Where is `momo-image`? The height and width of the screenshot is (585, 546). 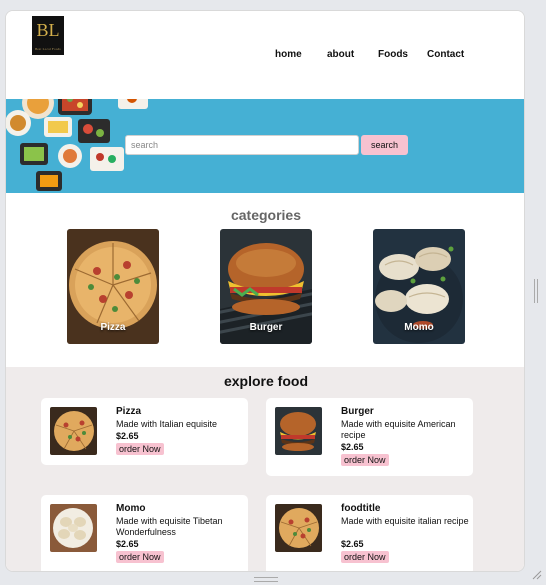
momo-image is located at coordinates (73, 528).